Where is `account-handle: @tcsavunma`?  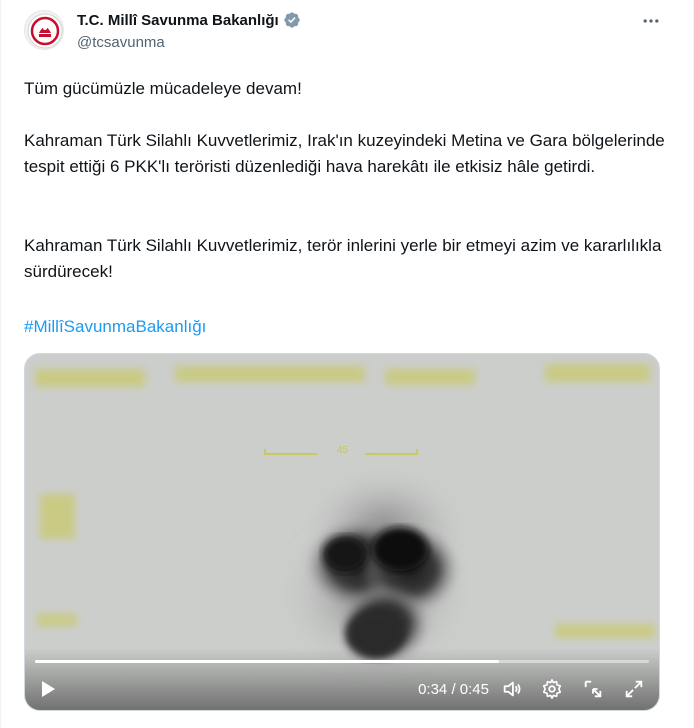 account-handle: @tcsavunma is located at coordinates (121, 42).